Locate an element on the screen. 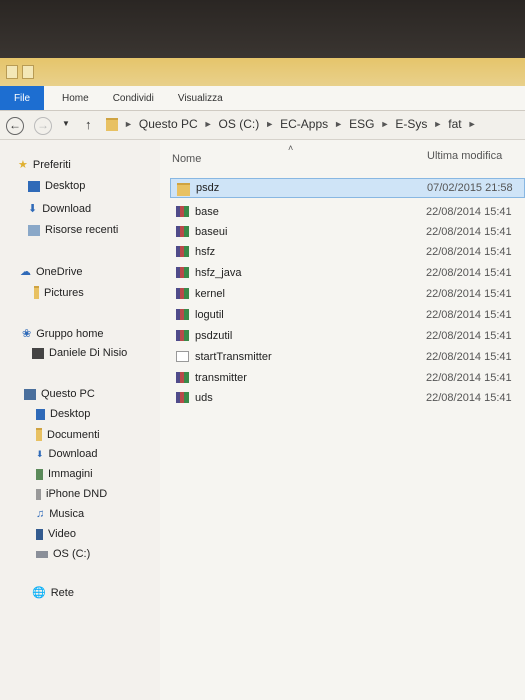 The width and height of the screenshot is (525, 700). file-row: baseui 22/08/2014 15:41 is located at coordinates (347, 232).